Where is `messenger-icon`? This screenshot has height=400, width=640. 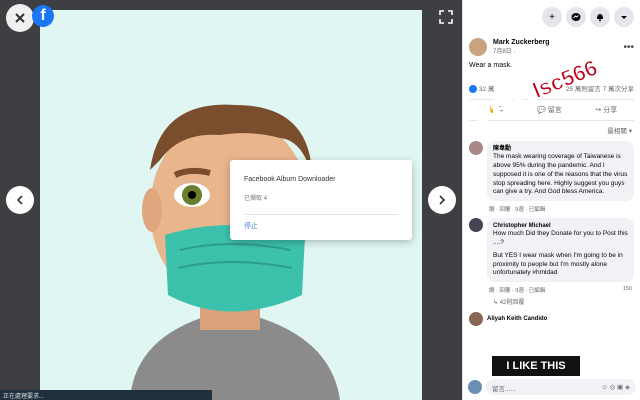
messenger-icon is located at coordinates (576, 17).